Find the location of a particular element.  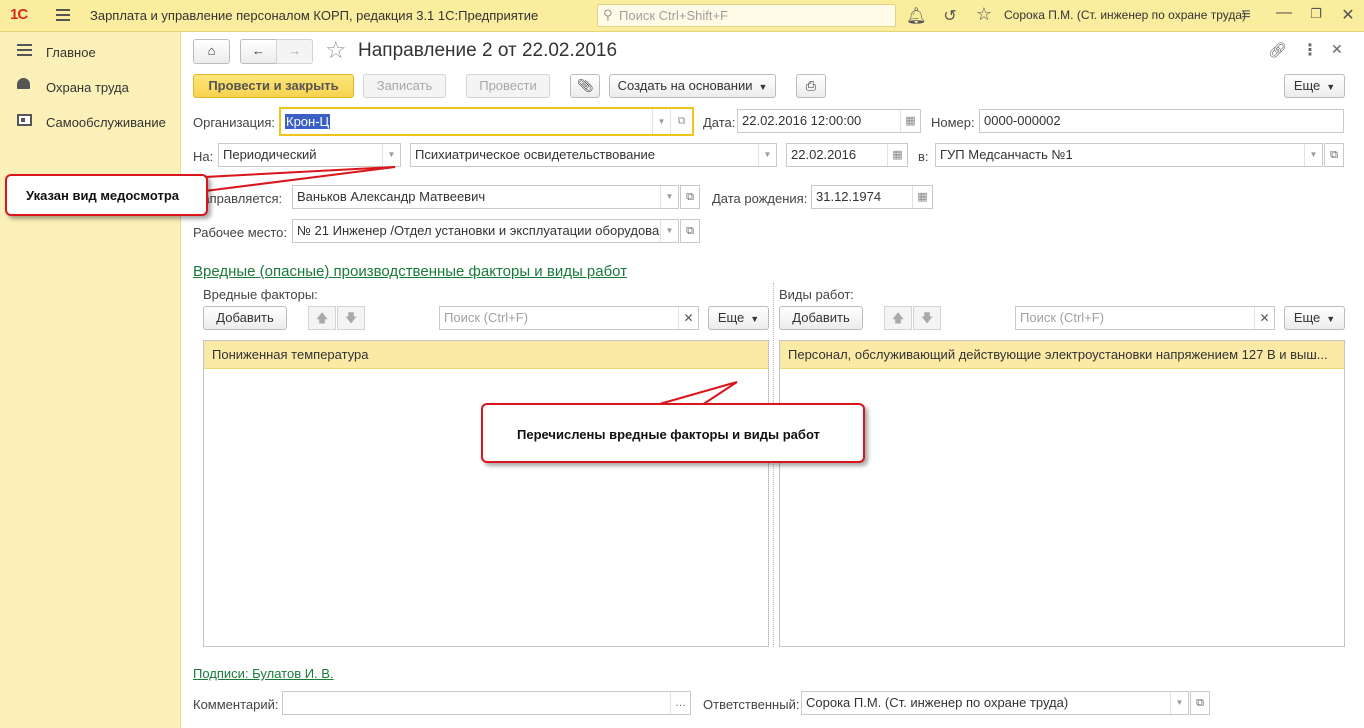

callout-exam-kind: Указан вид медосмотра is located at coordinates (106, 195).